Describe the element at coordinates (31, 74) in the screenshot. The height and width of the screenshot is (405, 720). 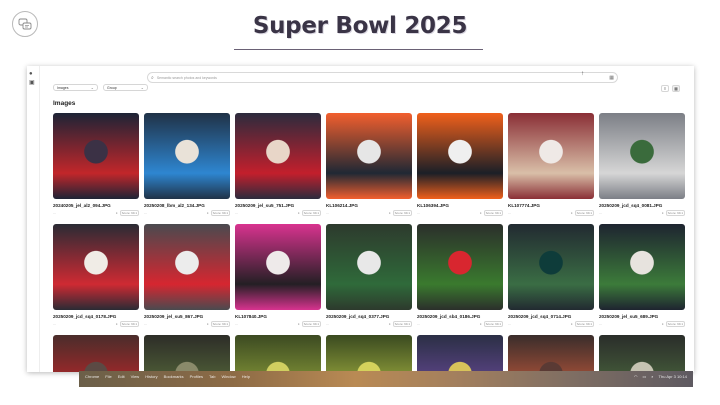
I see `pin-icon: ●` at that location.